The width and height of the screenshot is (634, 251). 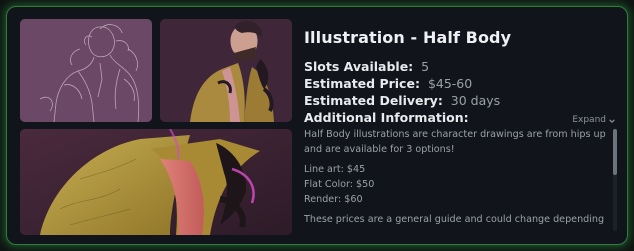 I want to click on price-lineart: Line art: $45, so click(x=335, y=169).